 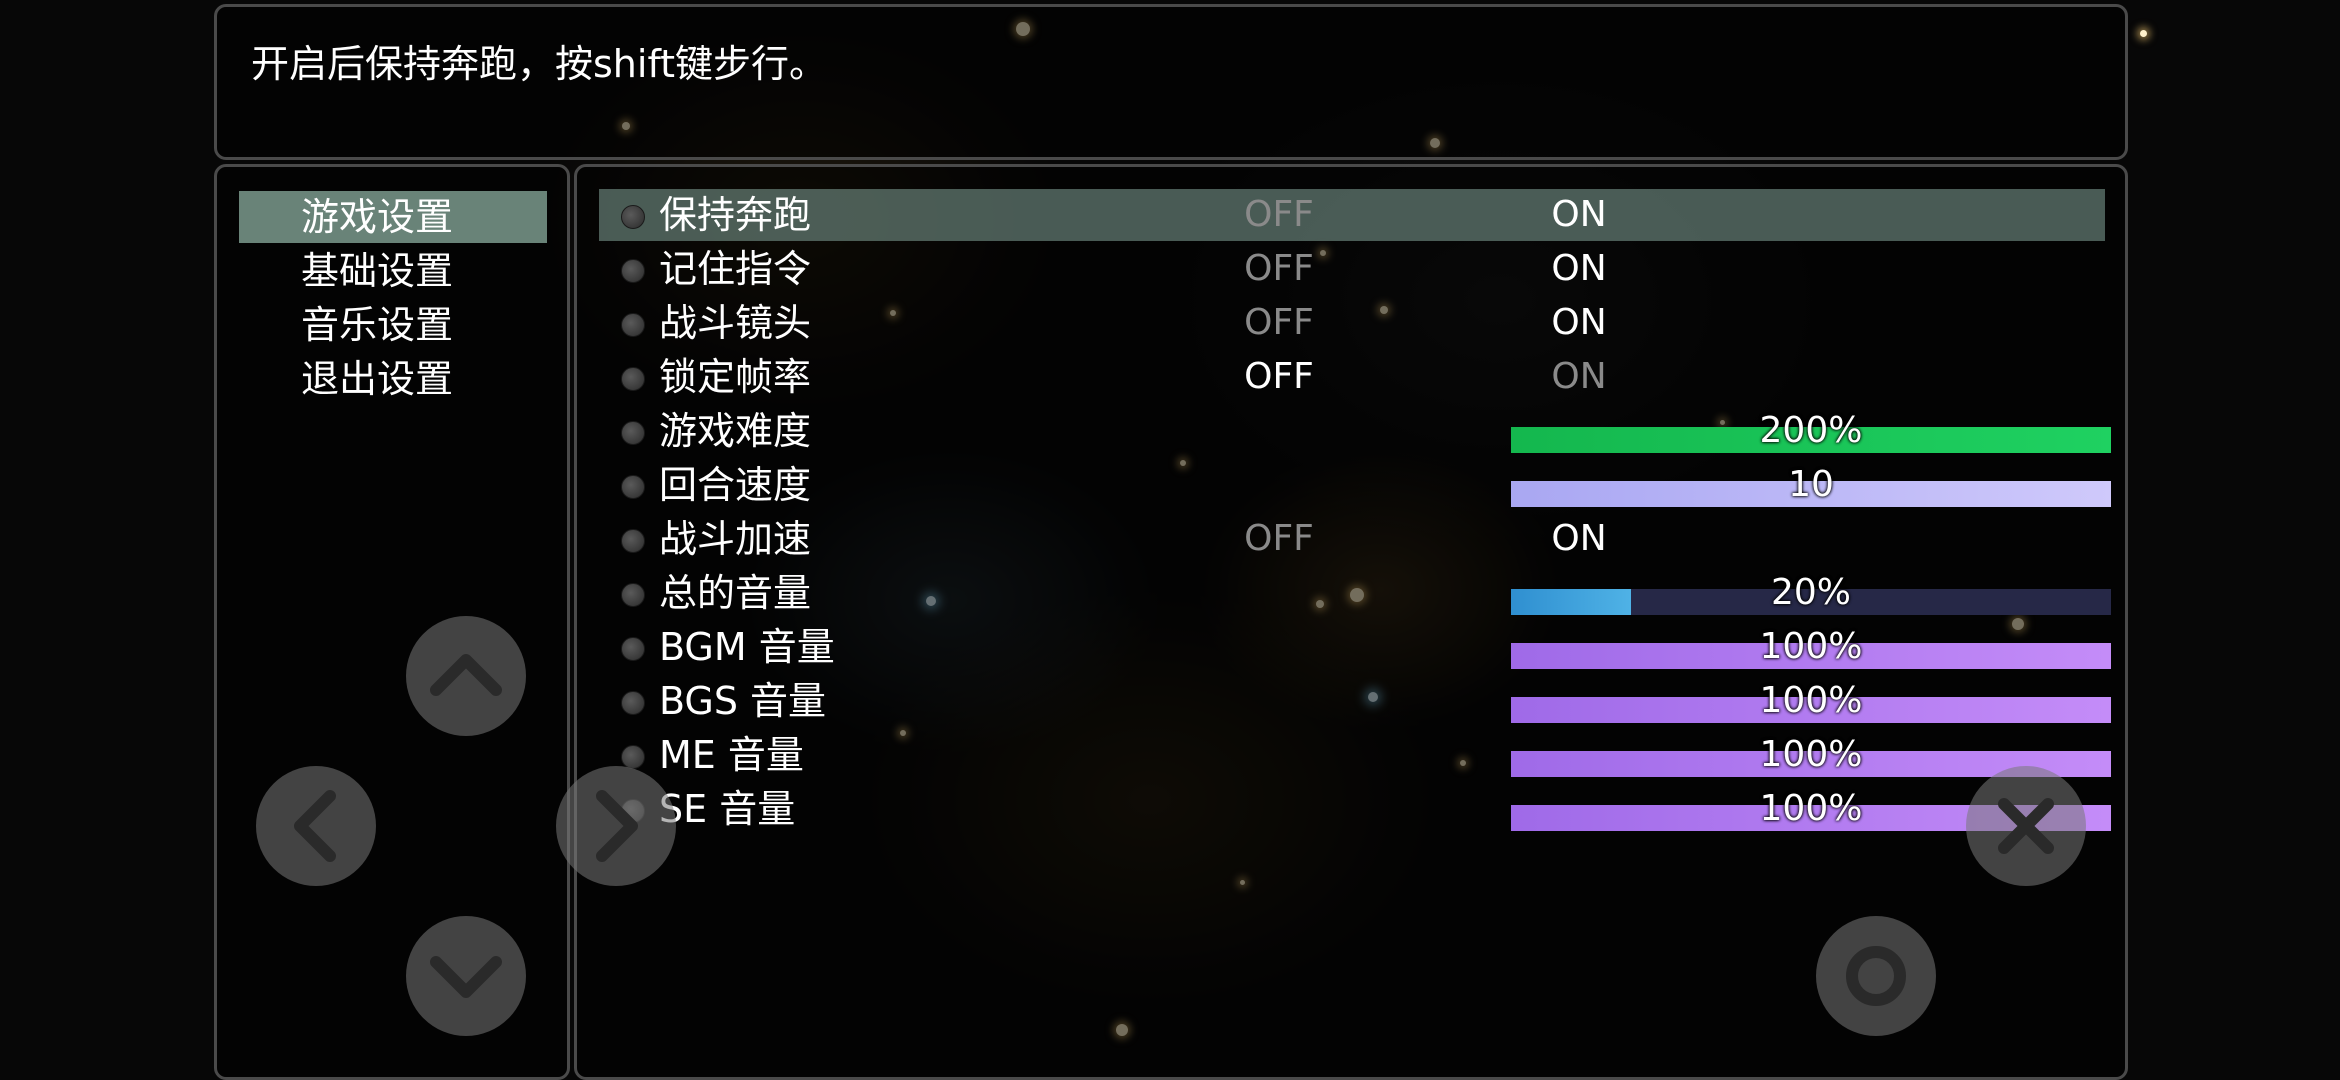 I want to click on option-row-always-dash: 保持奔跑 OFF ON, so click(x=1352, y=215).